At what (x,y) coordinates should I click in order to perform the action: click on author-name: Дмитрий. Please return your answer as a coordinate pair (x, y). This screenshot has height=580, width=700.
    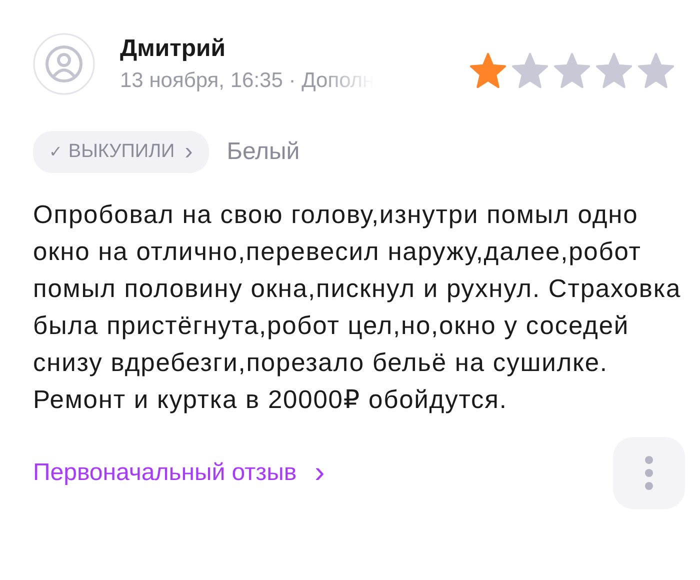
    Looking at the image, I should click on (173, 49).